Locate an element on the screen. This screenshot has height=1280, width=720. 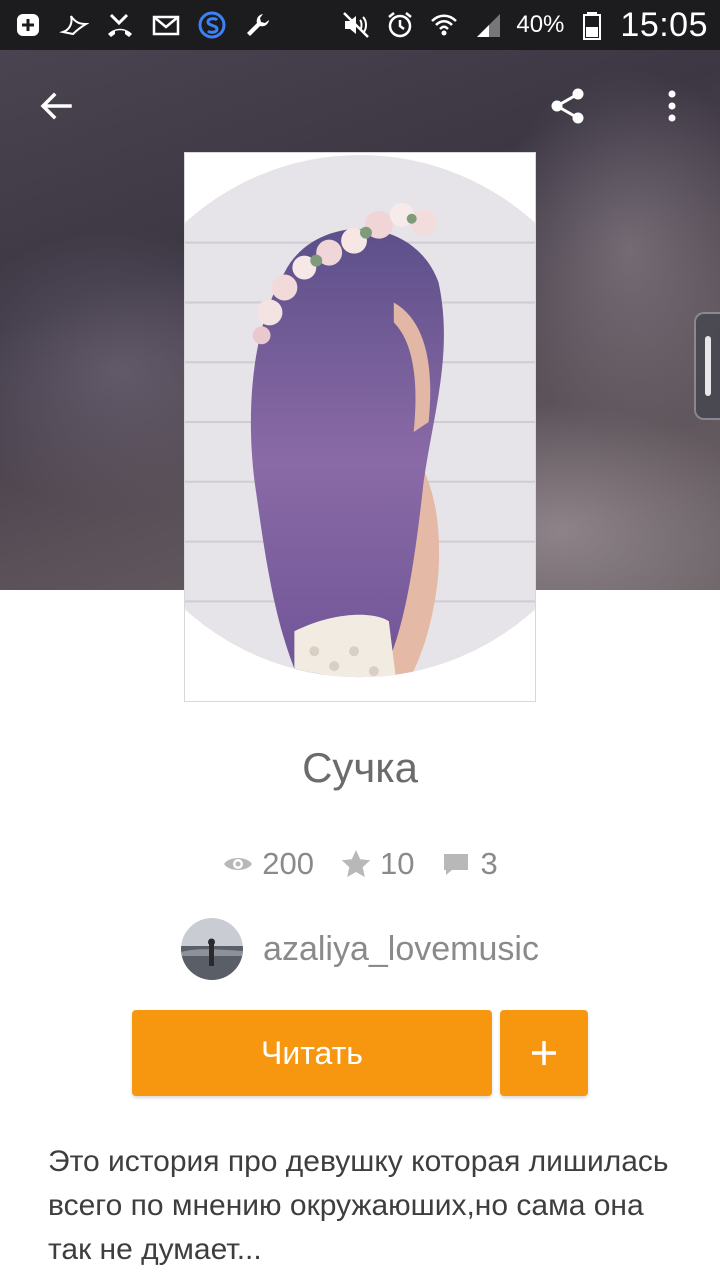
wrench-icon is located at coordinates (258, 25).